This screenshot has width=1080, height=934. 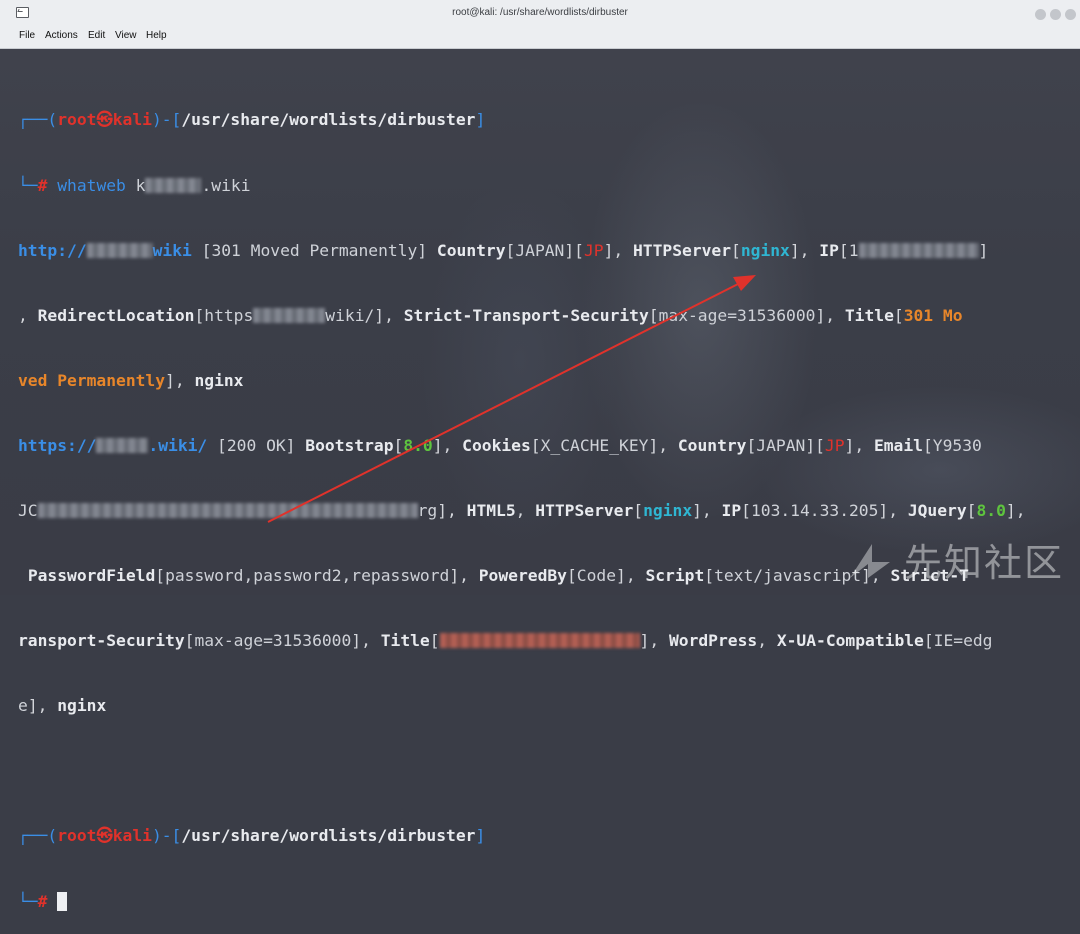 What do you see at coordinates (505, 402) in the screenshot?
I see `arrow-shaft` at bounding box center [505, 402].